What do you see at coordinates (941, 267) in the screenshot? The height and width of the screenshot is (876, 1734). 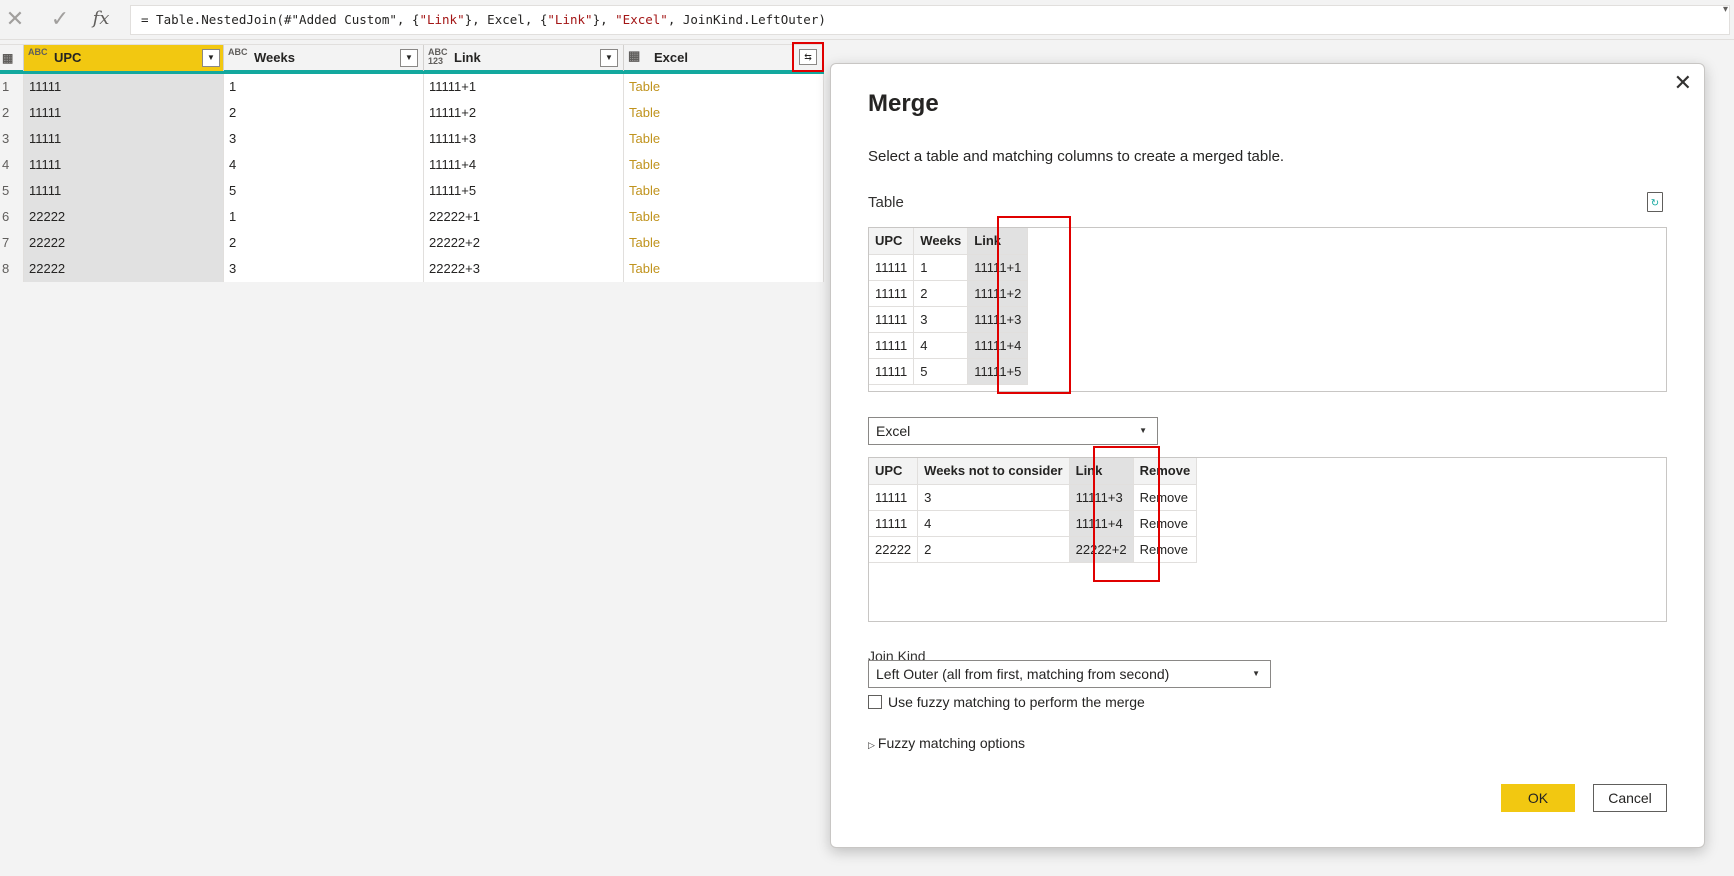 I see `table-cell: 1` at bounding box center [941, 267].